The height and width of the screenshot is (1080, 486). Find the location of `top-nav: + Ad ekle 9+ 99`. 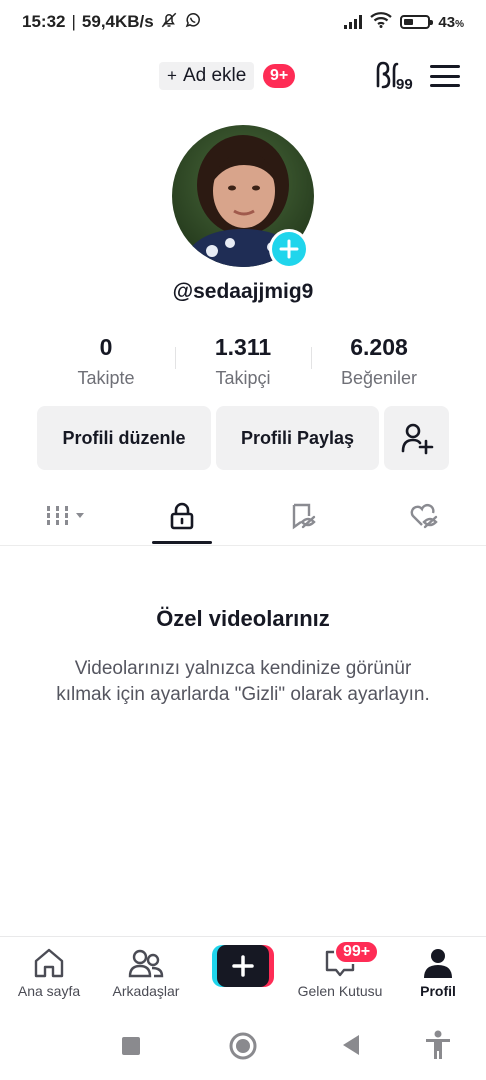

top-nav: + Ad ekle 9+ 99 is located at coordinates (243, 76).